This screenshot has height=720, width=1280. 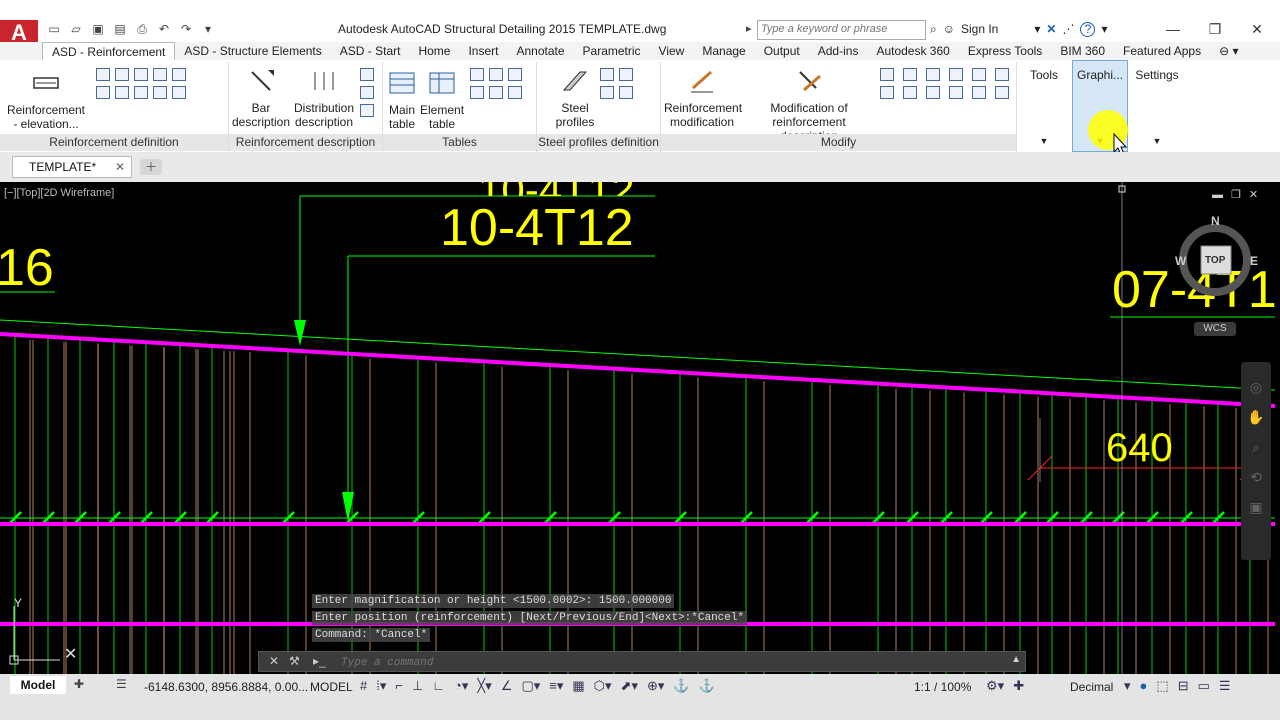 What do you see at coordinates (142, 29) in the screenshot?
I see `plot-icon: ⎙` at bounding box center [142, 29].